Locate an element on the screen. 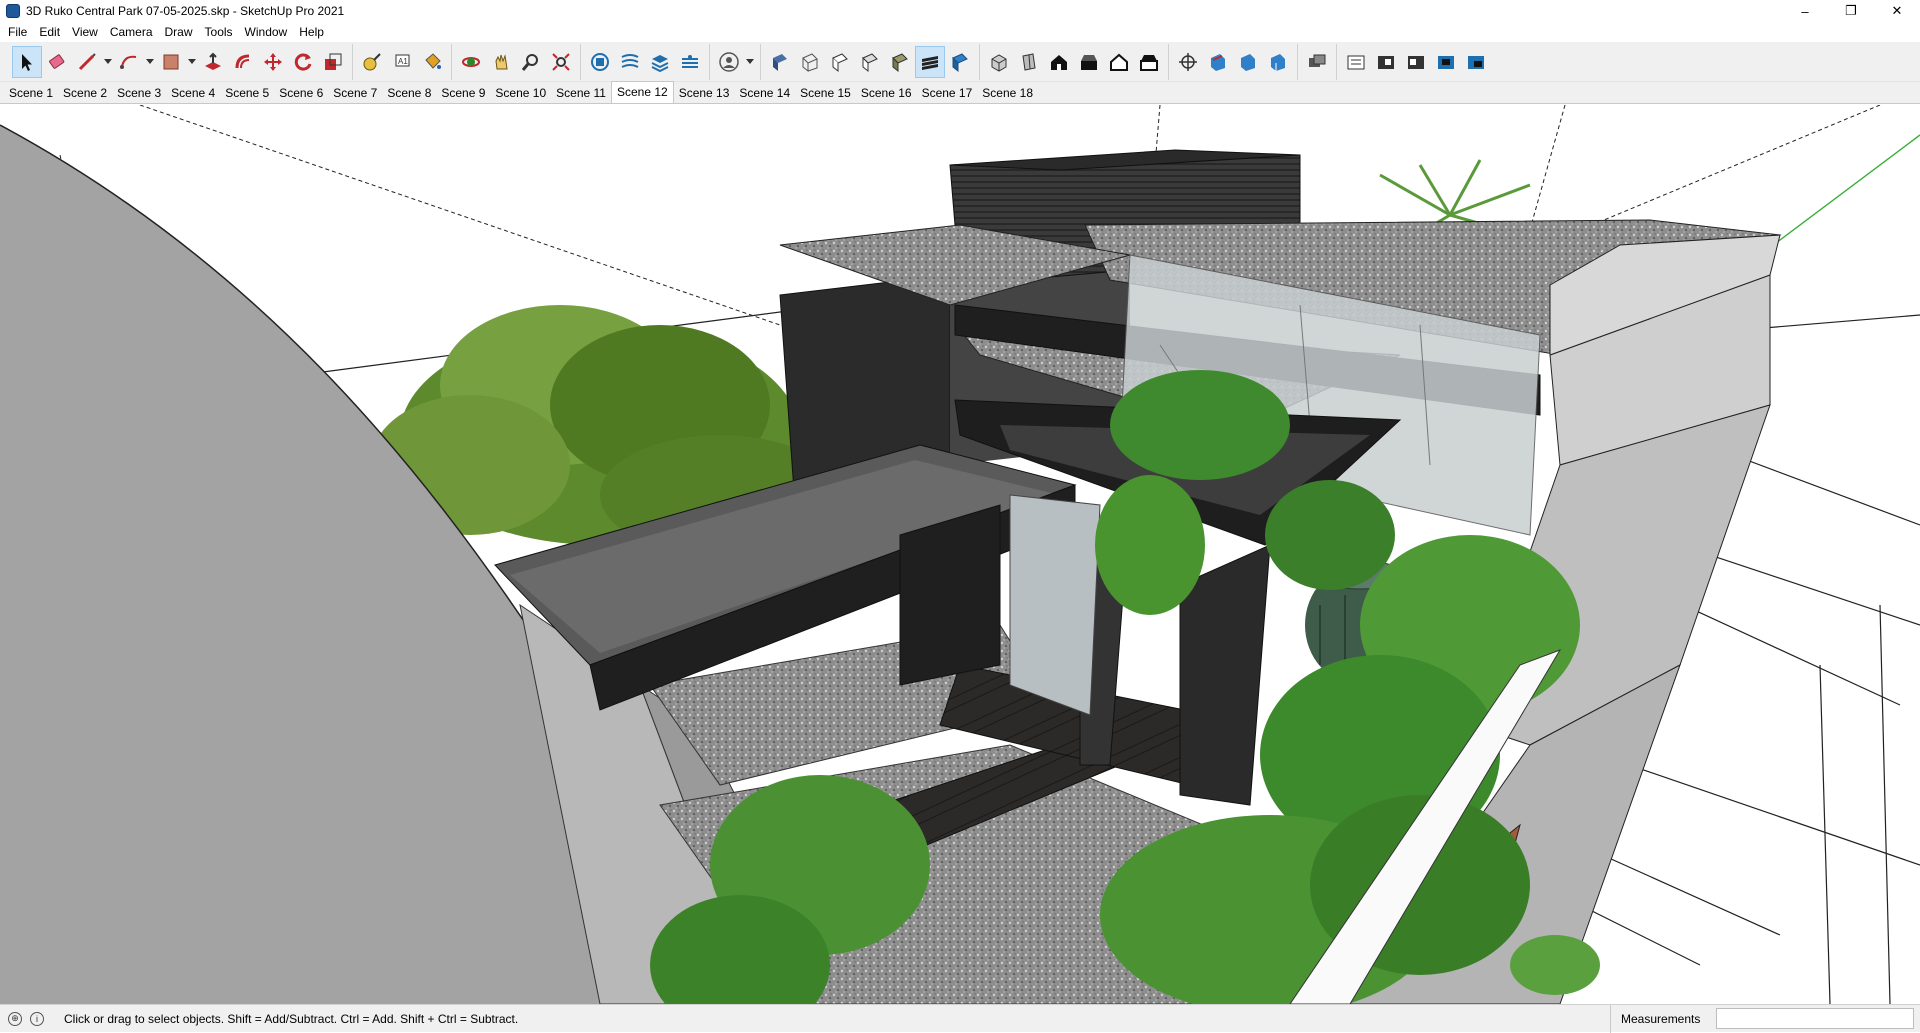 This screenshot has width=1920, height=1033. orbit-icon is located at coordinates (471, 62).